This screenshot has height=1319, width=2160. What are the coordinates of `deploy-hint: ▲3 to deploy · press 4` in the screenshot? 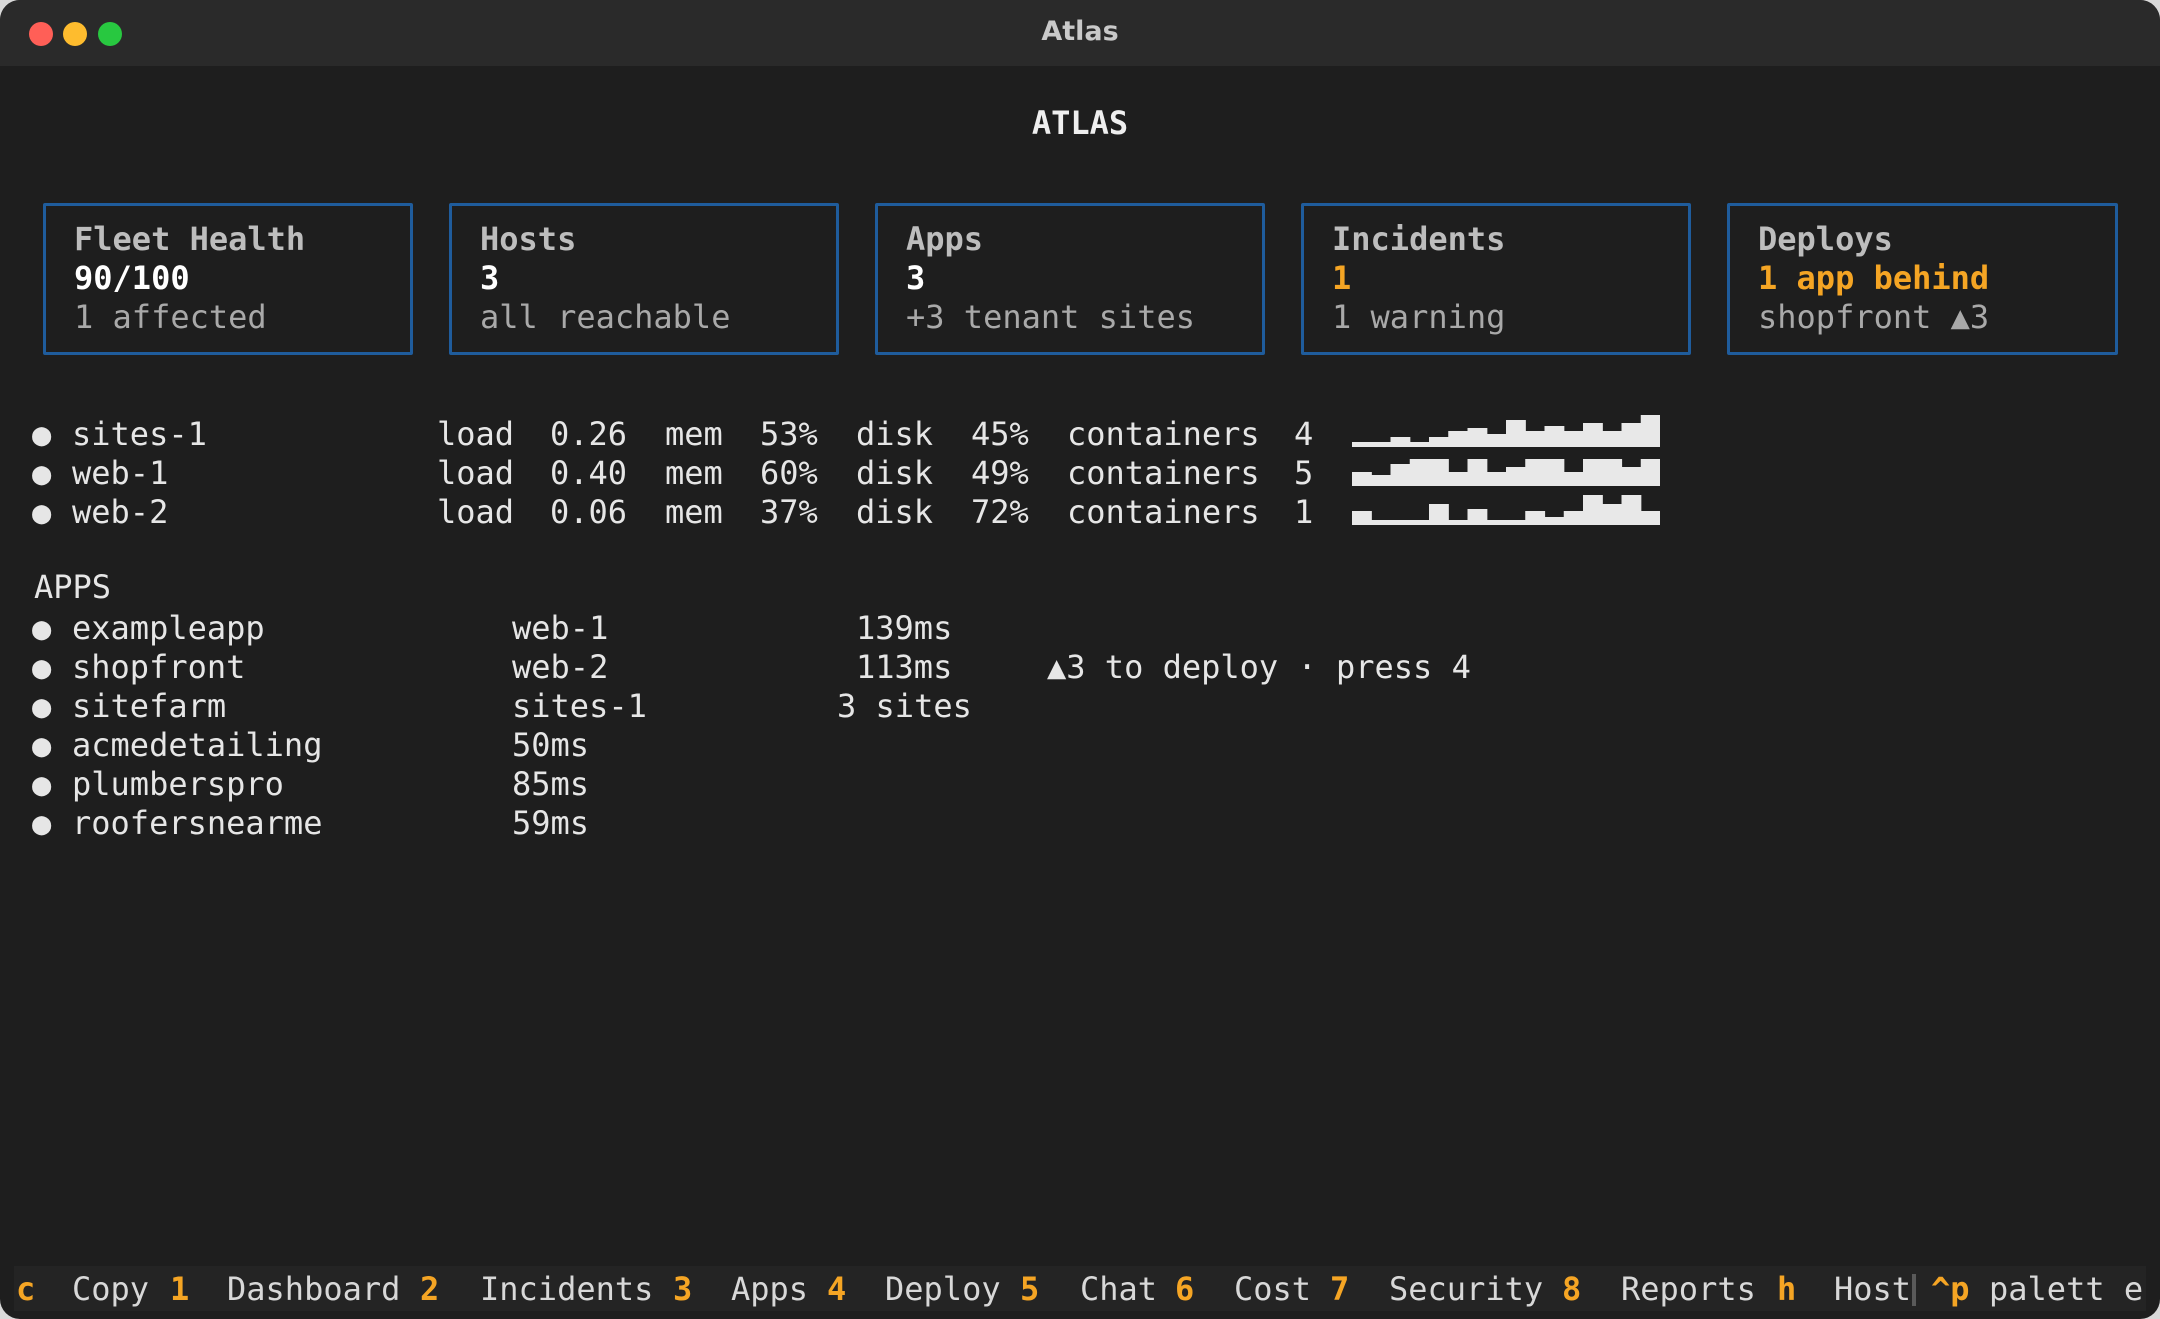 It's located at (1259, 667).